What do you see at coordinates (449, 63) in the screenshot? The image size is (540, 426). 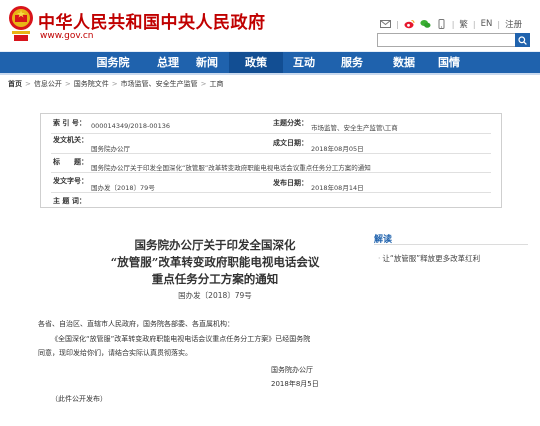 I see `nav-item-national-info: 国情` at bounding box center [449, 63].